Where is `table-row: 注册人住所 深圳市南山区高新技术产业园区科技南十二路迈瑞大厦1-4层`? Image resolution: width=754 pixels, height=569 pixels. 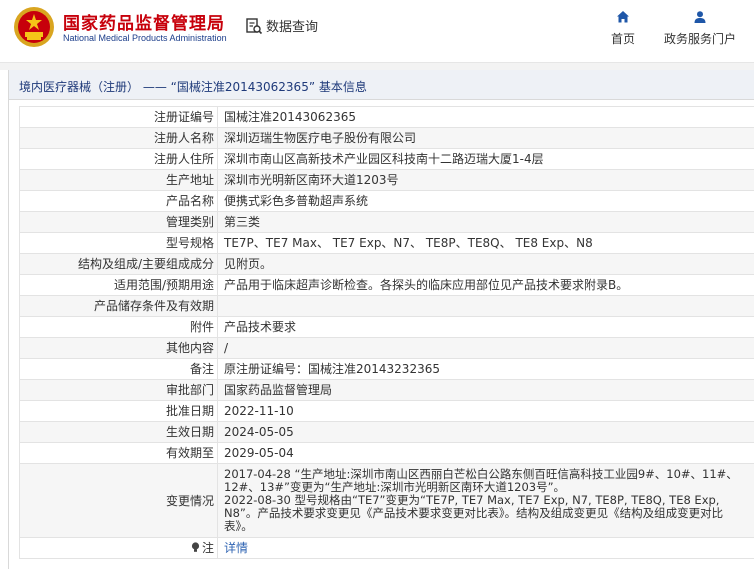 table-row: 注册人住所 深圳市南山区高新技术产业园区科技南十二路迈瑞大厦1-4层 is located at coordinates (386, 159).